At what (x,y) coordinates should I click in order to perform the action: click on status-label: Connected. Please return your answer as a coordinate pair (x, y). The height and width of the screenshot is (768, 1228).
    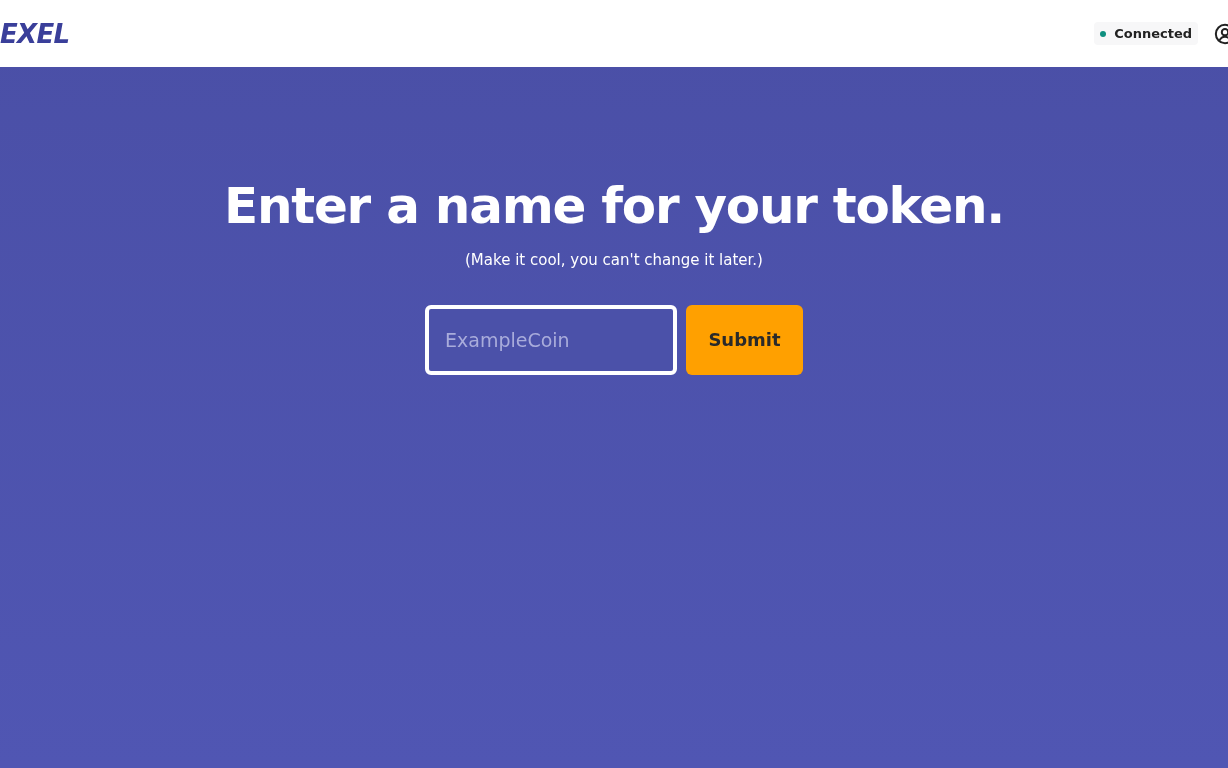
    Looking at the image, I should click on (1153, 33).